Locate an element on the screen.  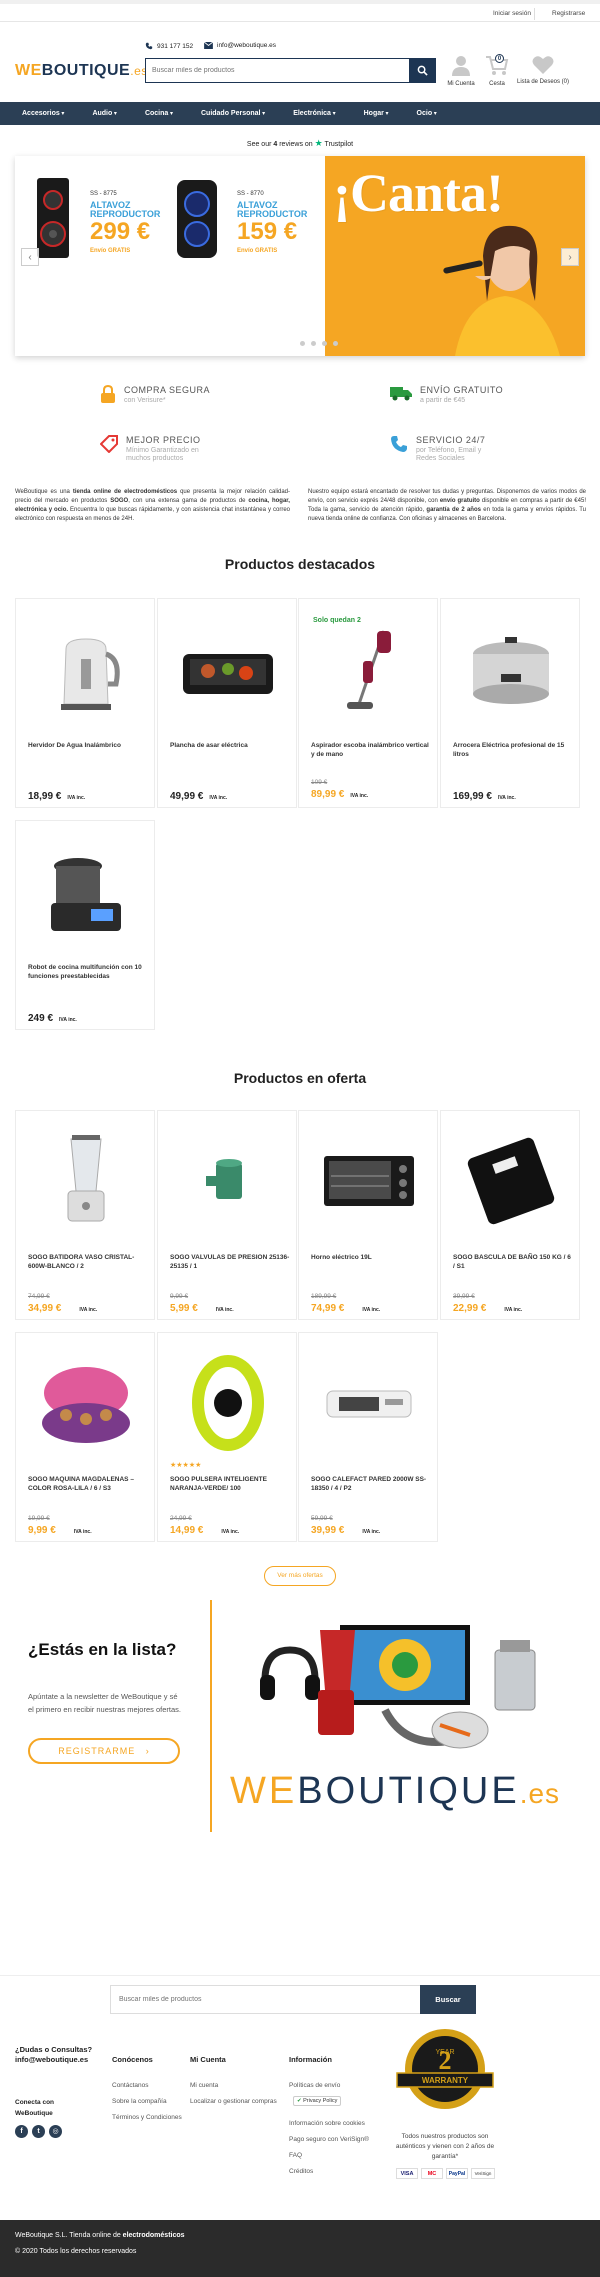
old-price: 59,99 € is located at coordinates (322, 1518).